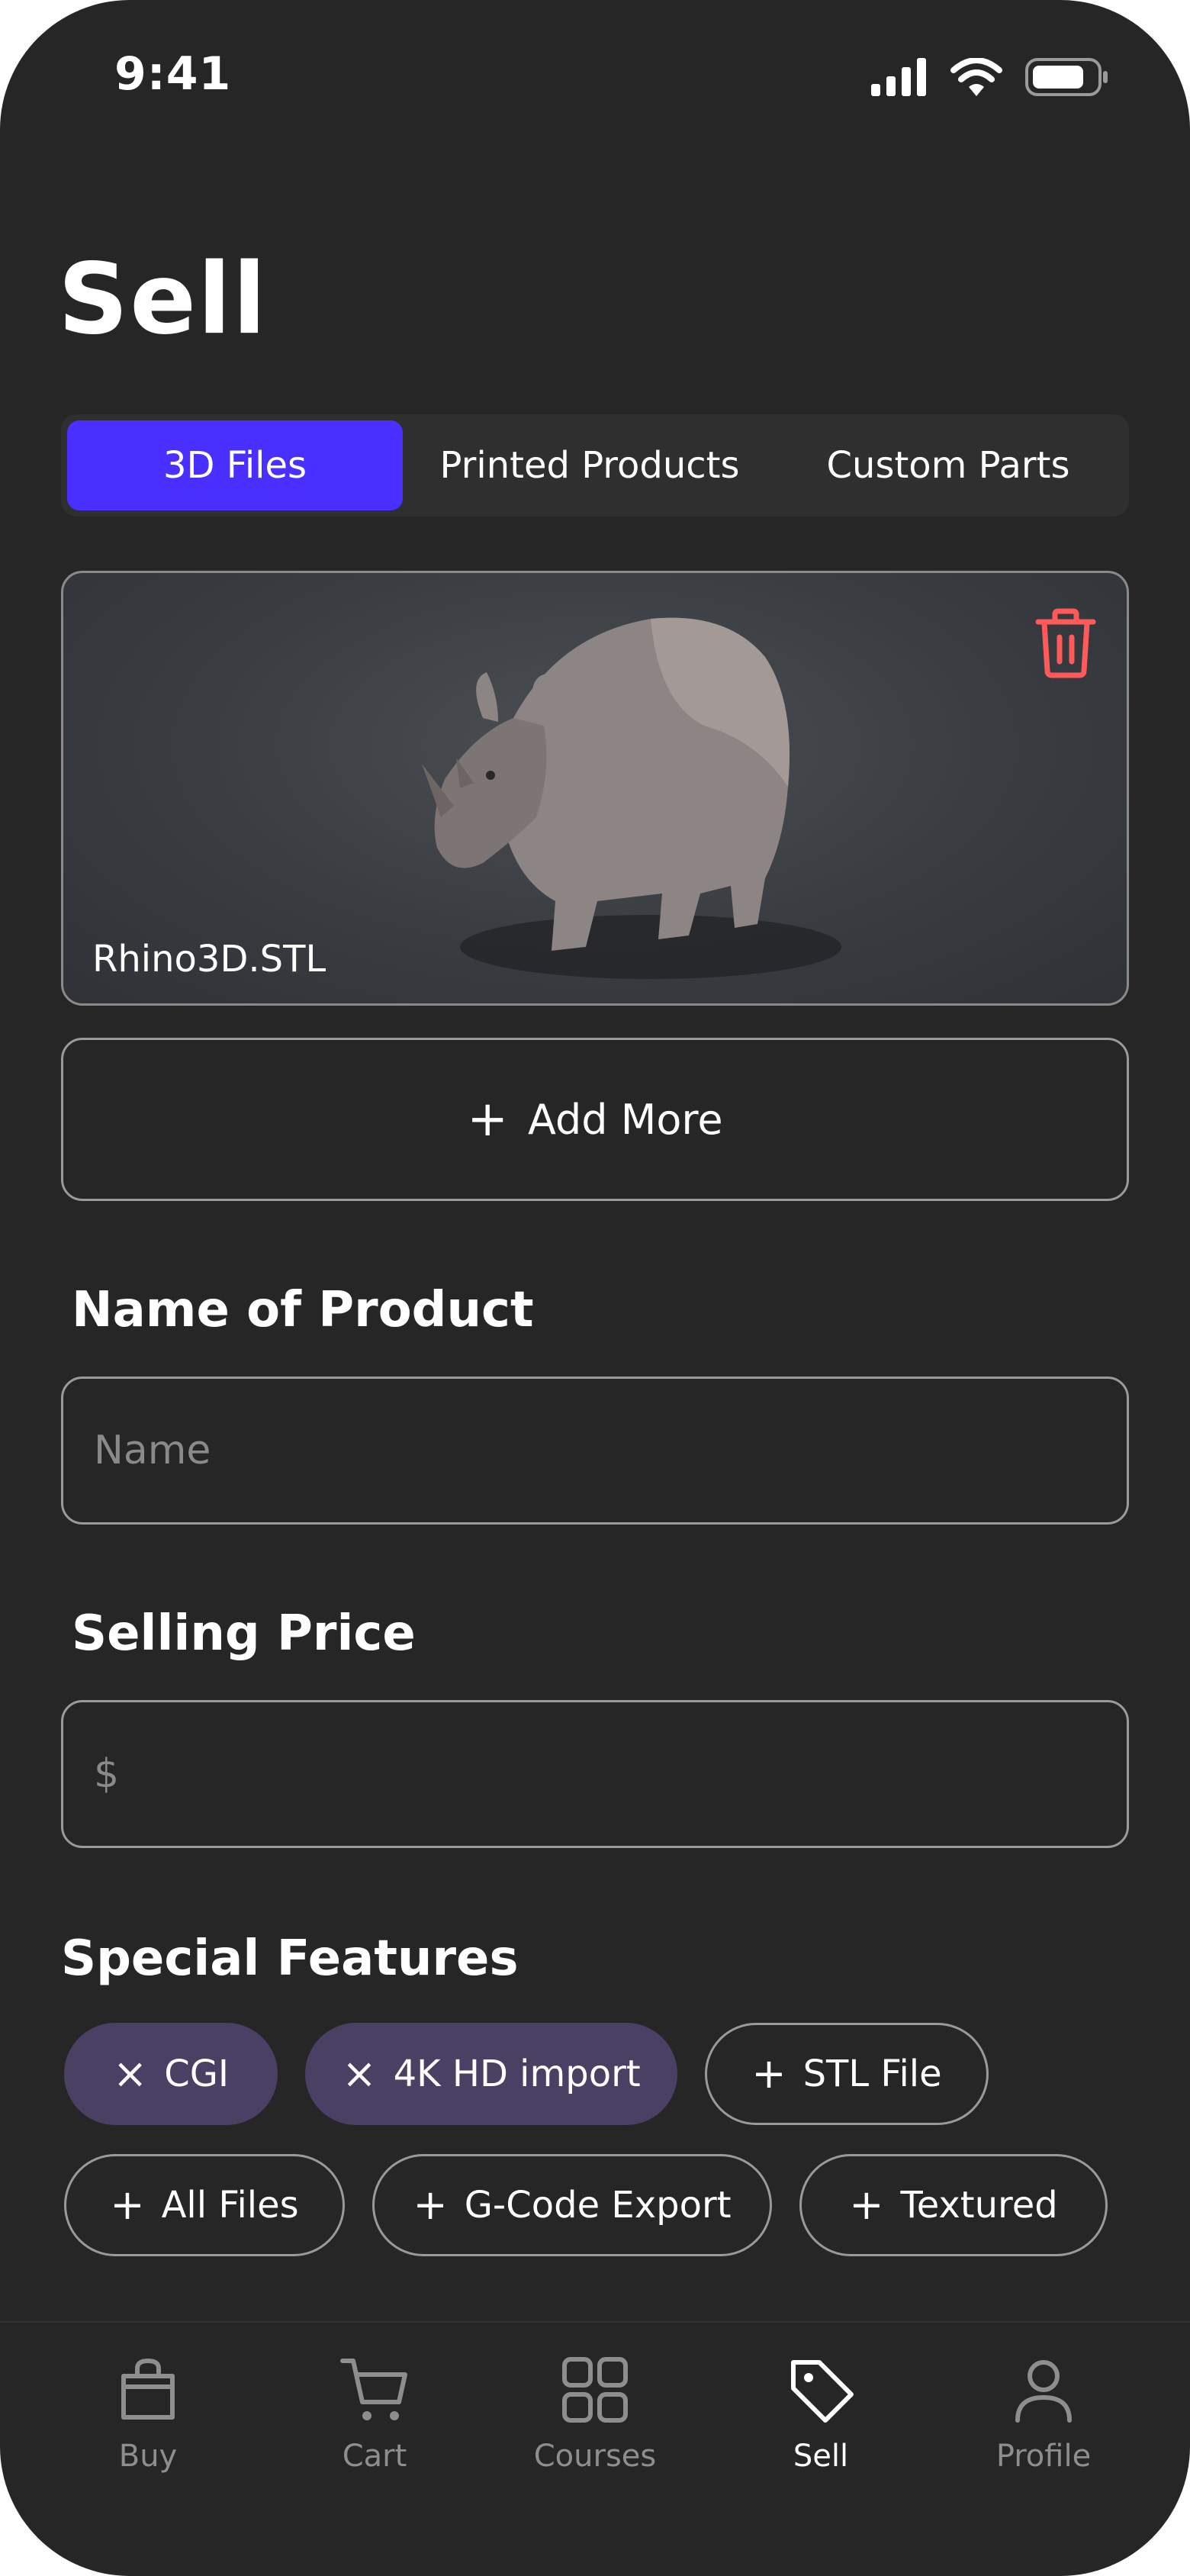  Describe the element at coordinates (595, 2390) in the screenshot. I see `grid-icon` at that location.